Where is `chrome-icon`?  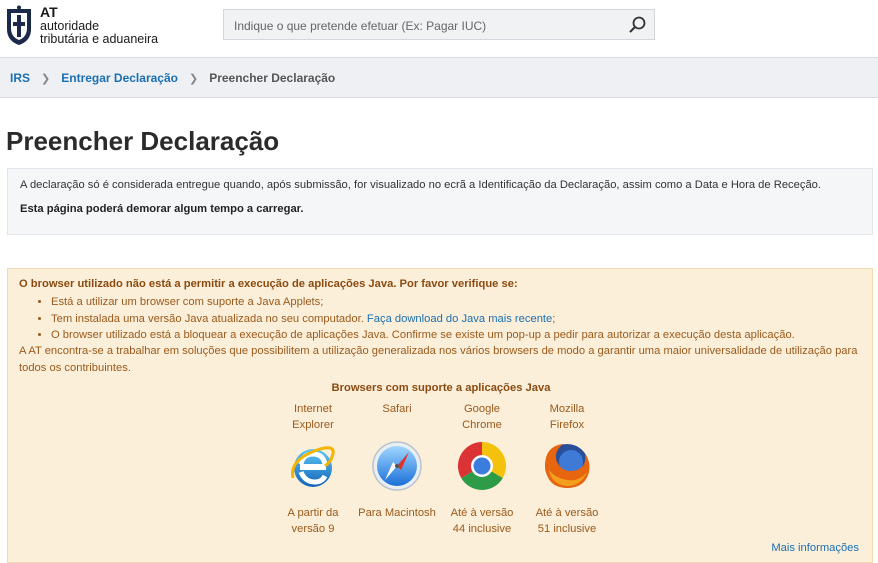
chrome-icon is located at coordinates (482, 466).